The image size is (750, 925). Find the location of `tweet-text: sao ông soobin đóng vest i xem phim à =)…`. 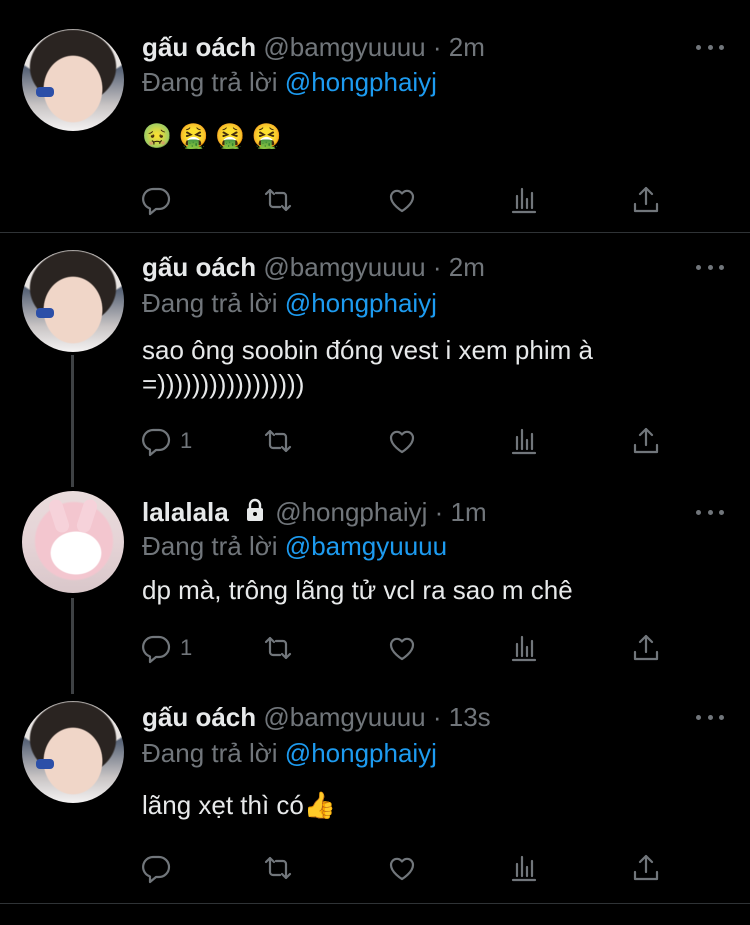

tweet-text: sao ông soobin đóng vest i xem phim à =)… is located at coordinates (367, 367).